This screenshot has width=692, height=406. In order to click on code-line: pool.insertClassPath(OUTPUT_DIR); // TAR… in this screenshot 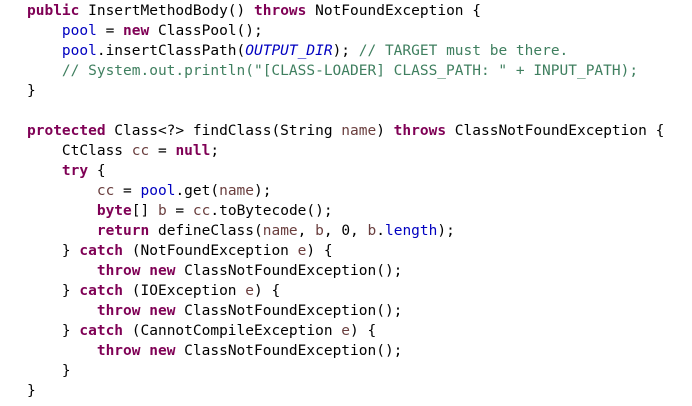, I will do `click(346, 51)`.